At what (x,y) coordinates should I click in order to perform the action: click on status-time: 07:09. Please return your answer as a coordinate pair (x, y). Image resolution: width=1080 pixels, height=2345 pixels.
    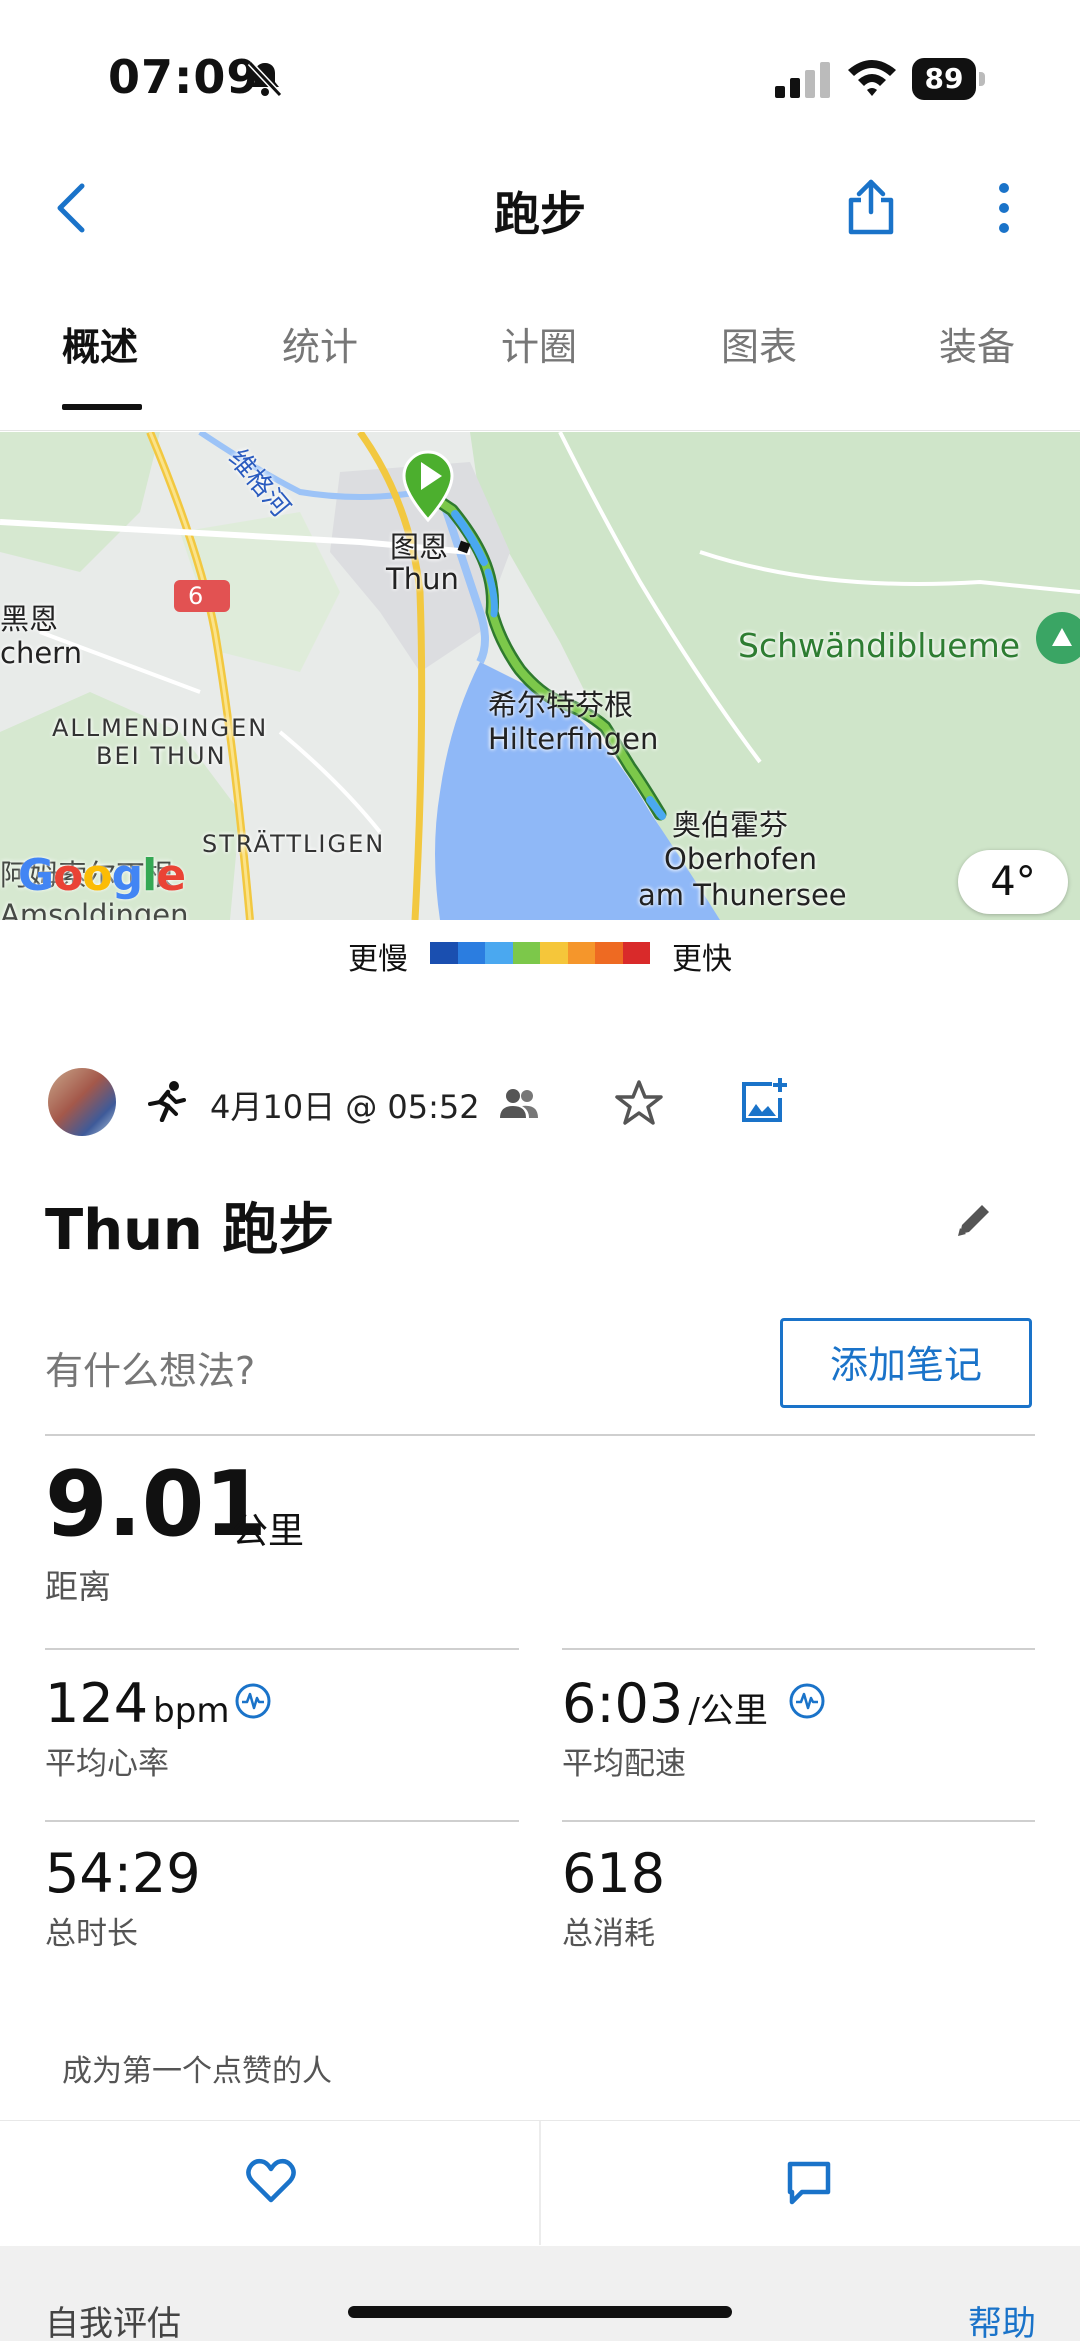
    Looking at the image, I should click on (184, 77).